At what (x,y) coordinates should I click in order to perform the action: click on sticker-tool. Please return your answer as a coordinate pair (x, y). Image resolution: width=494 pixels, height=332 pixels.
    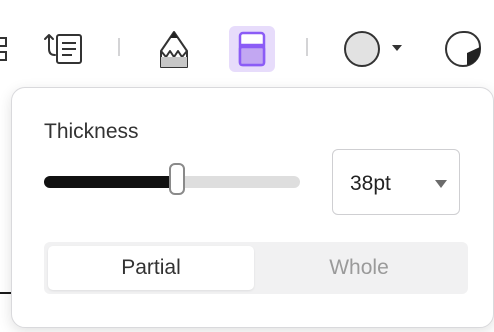
    Looking at the image, I should click on (463, 49).